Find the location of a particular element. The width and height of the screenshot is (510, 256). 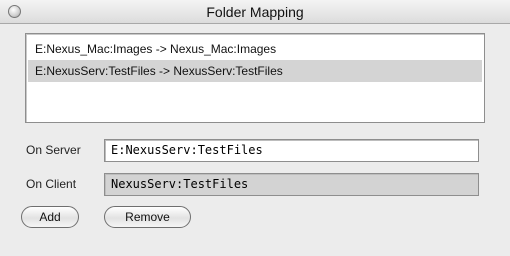

mapping-list-item: E:Nexus_Mac:Images -> Nexus_Mac:Images is located at coordinates (255, 49).